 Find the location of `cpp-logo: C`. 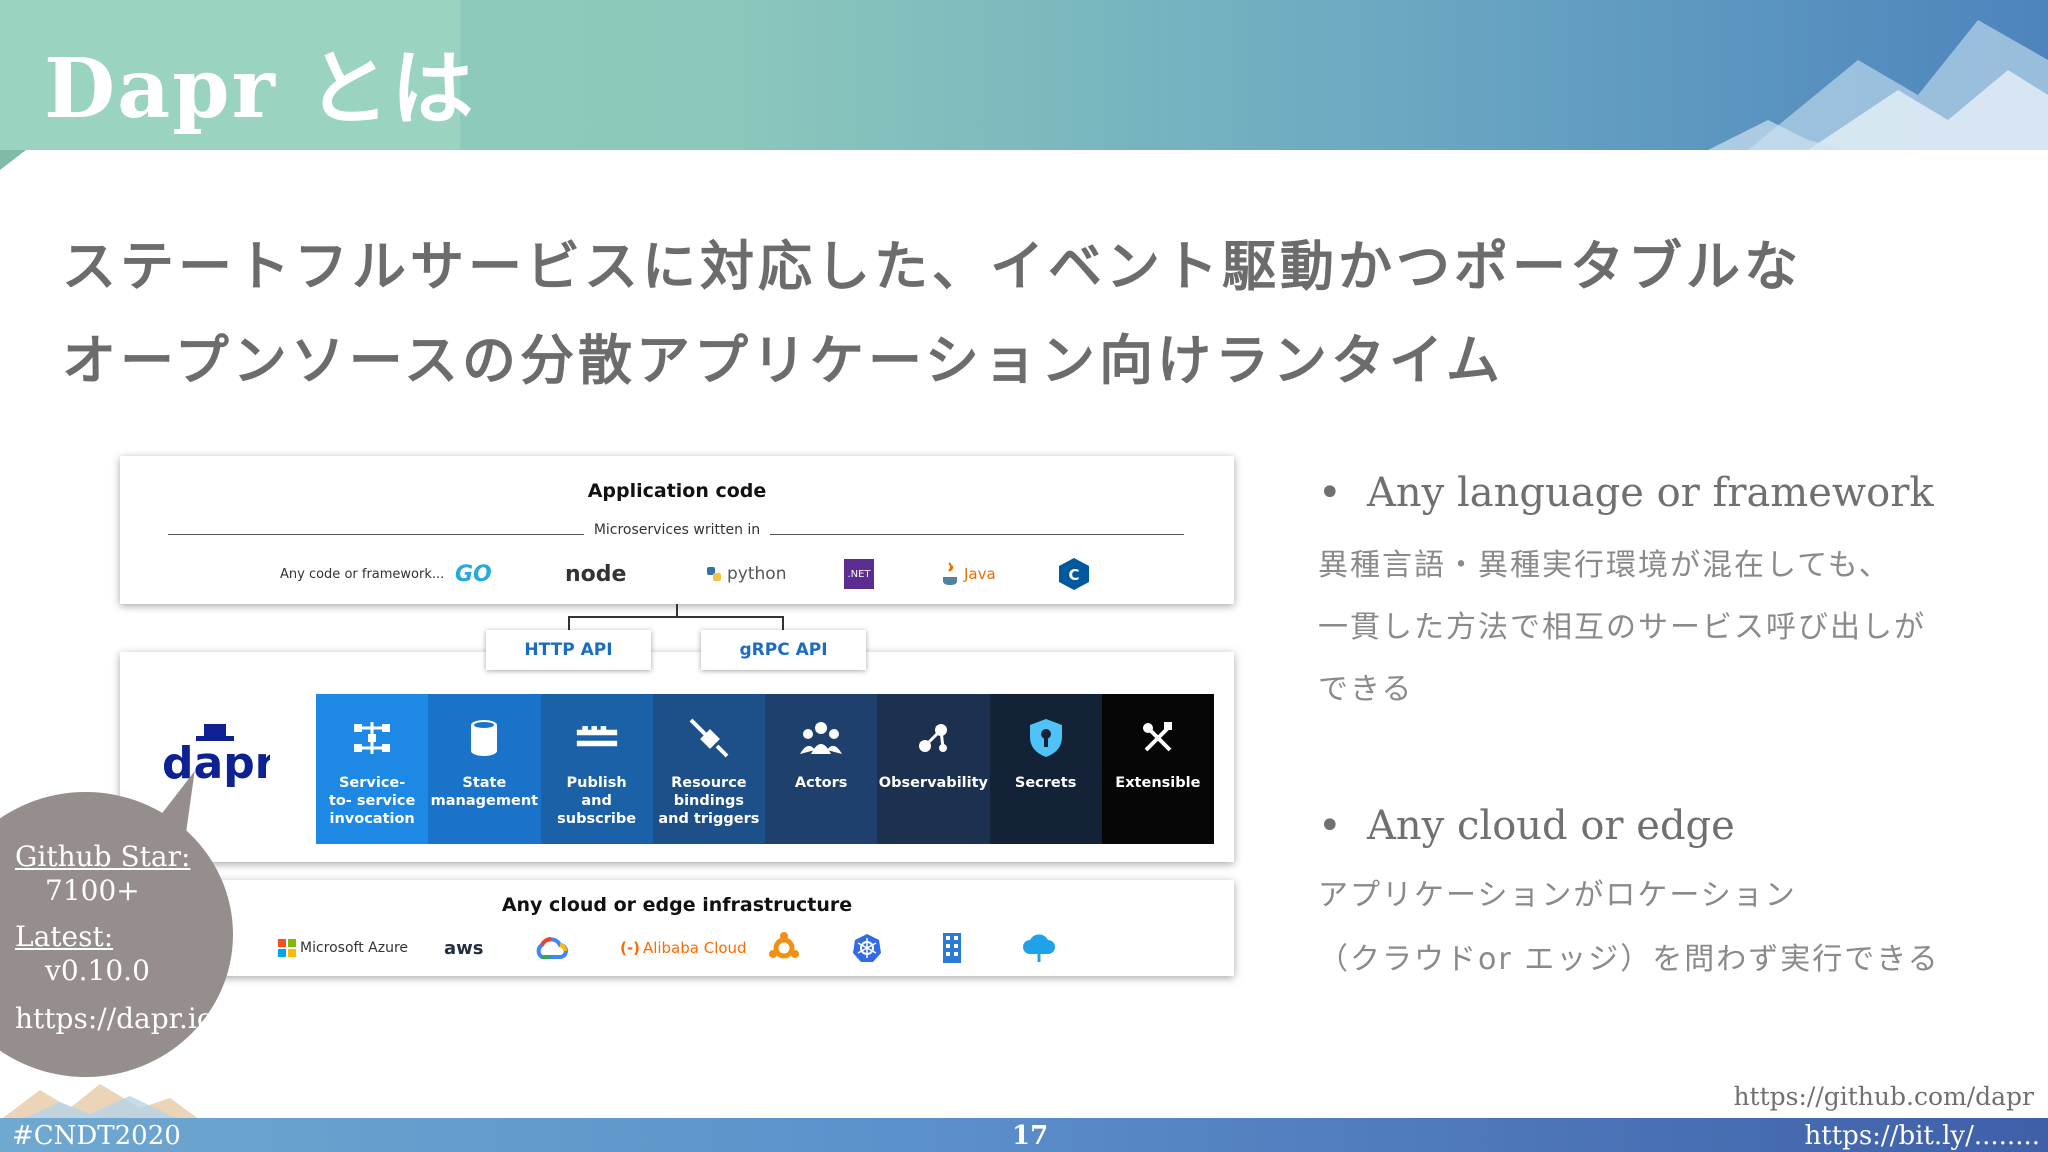

cpp-logo: C is located at coordinates (1074, 574).